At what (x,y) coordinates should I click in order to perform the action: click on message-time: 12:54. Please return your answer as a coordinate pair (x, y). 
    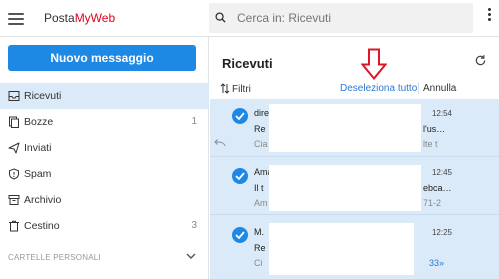
    Looking at the image, I should click on (441, 113).